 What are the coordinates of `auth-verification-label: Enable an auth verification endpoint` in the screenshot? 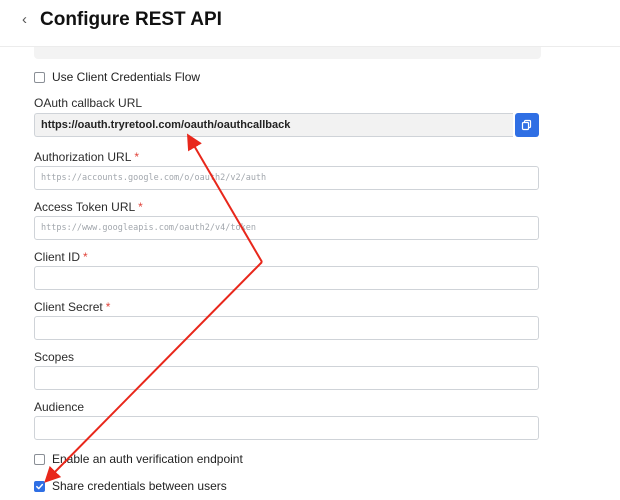 It's located at (147, 459).